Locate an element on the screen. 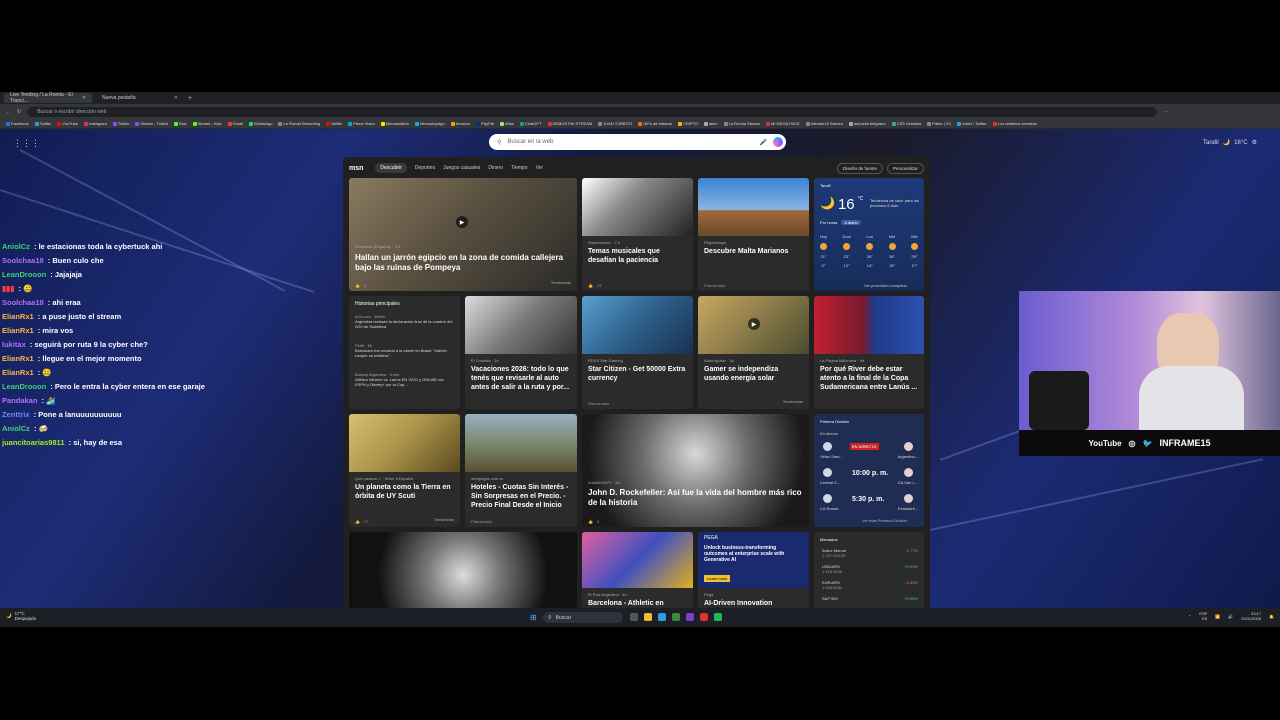  nav-dinero: Dinero is located at coordinates (495, 168).